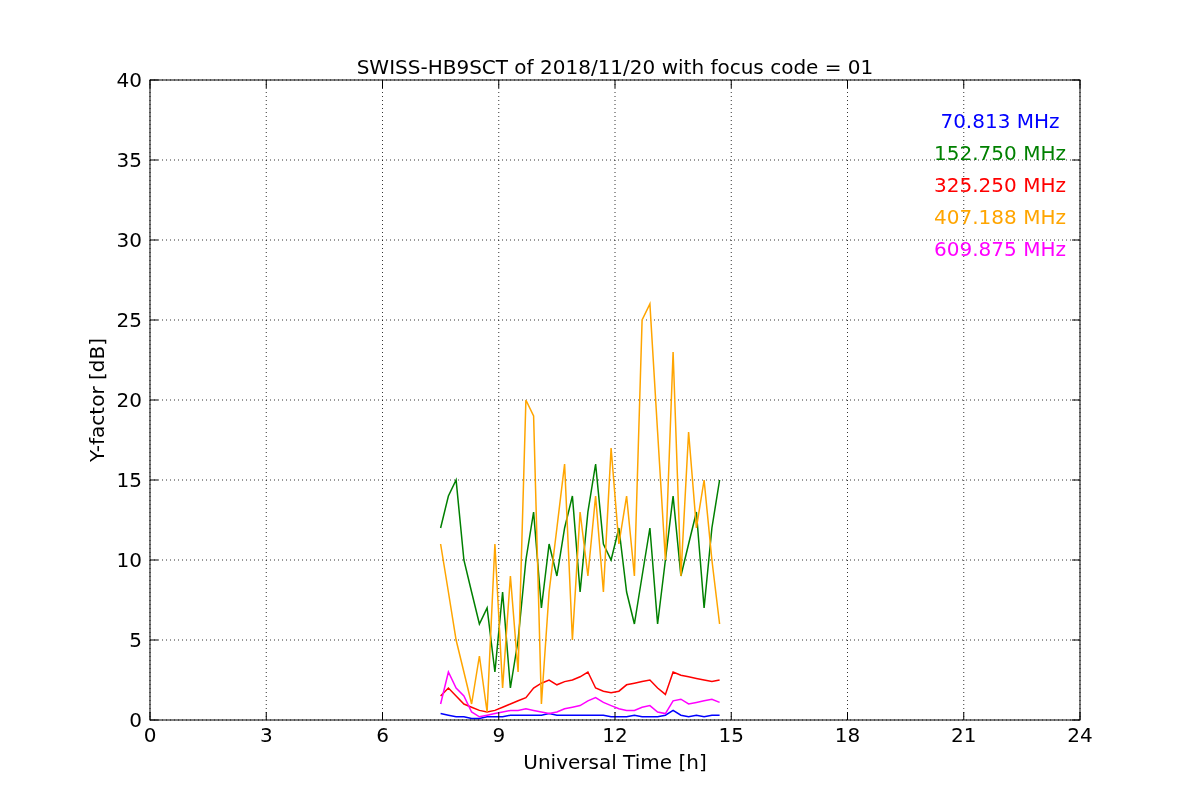 The height and width of the screenshot is (800, 1200). What do you see at coordinates (135, 640) in the screenshot?
I see `y-tick-label: 5` at bounding box center [135, 640].